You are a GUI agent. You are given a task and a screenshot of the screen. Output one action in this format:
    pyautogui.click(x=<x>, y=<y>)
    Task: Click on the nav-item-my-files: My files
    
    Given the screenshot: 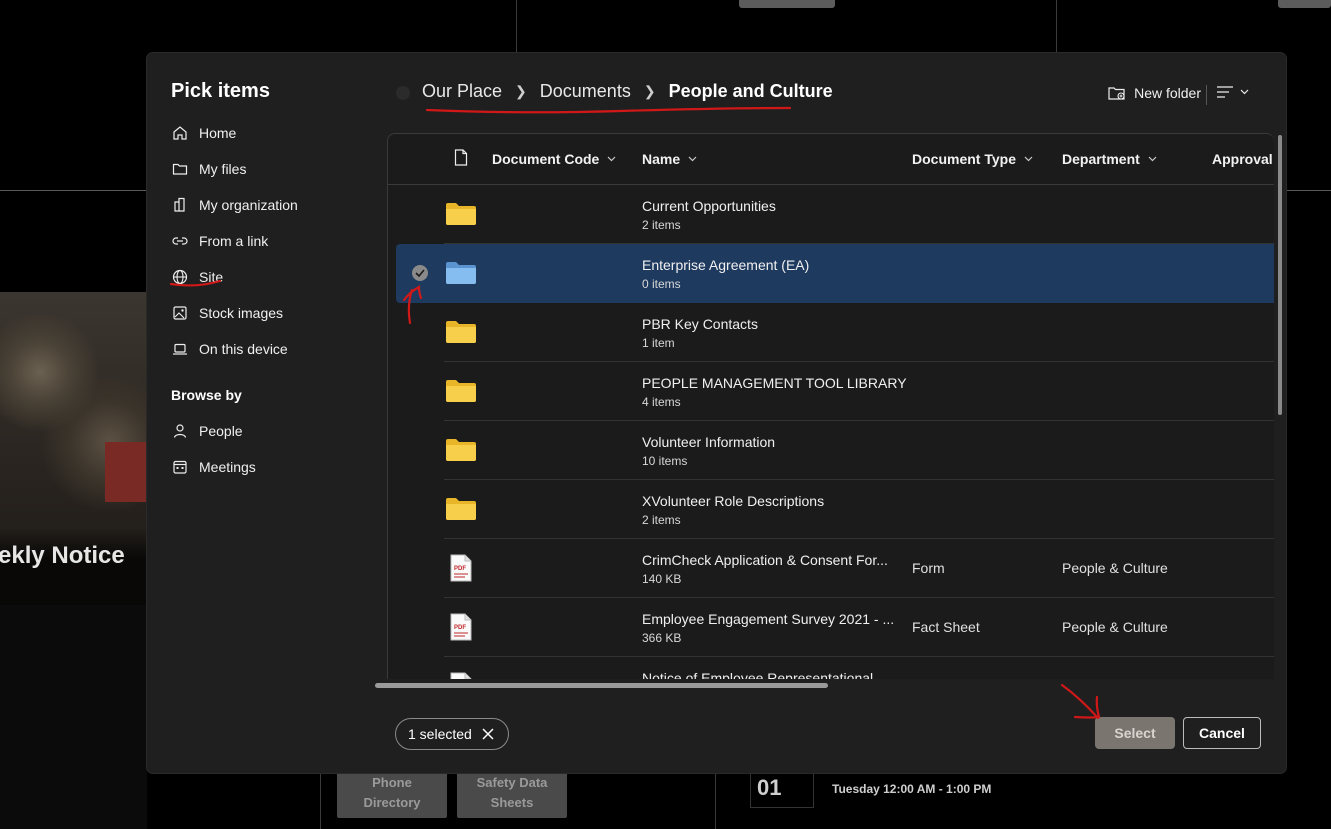 What is the action you would take?
    pyautogui.click(x=271, y=169)
    